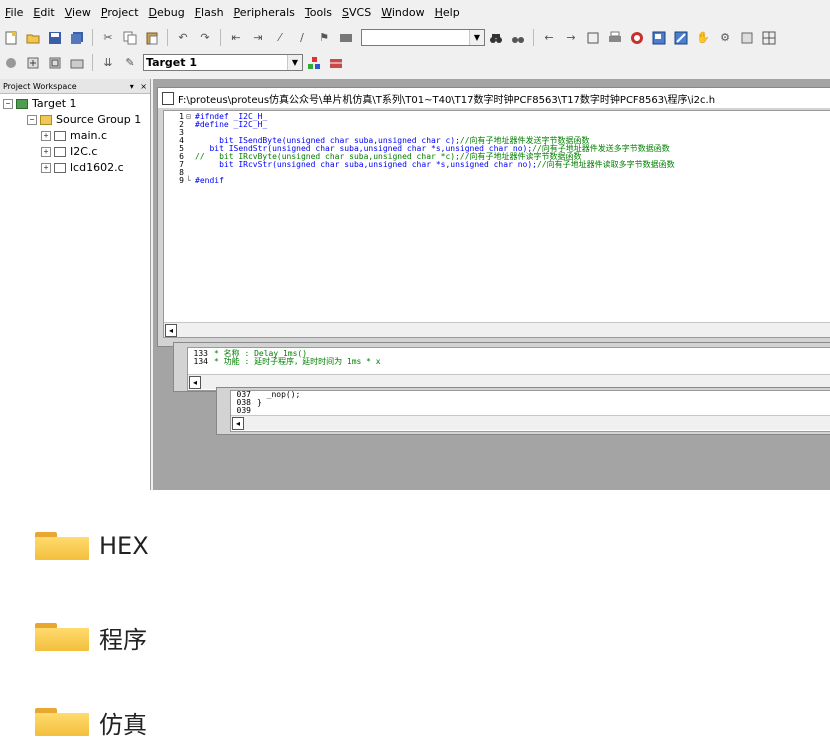  Describe the element at coordinates (190, 117) in the screenshot. I see `fold-marker: ⊟` at that location.